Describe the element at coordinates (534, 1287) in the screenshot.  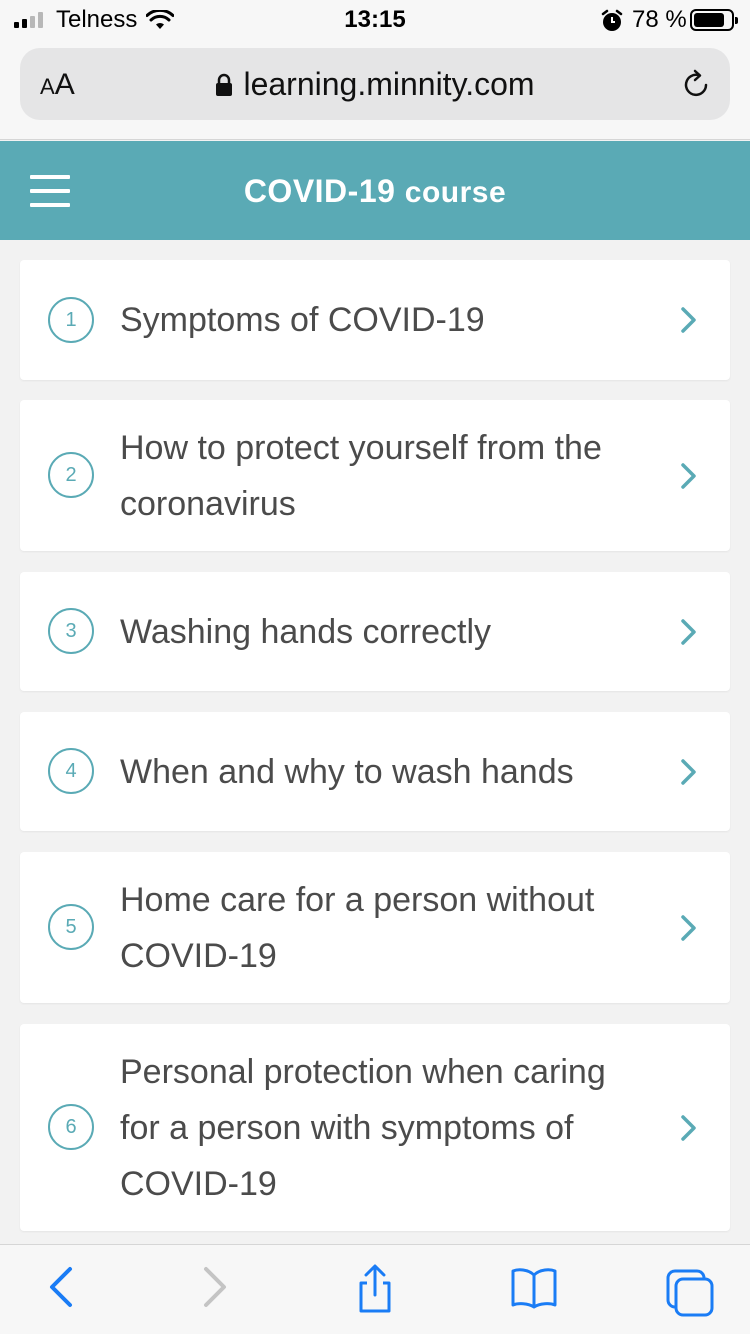
I see `bookmarks-icon` at that location.